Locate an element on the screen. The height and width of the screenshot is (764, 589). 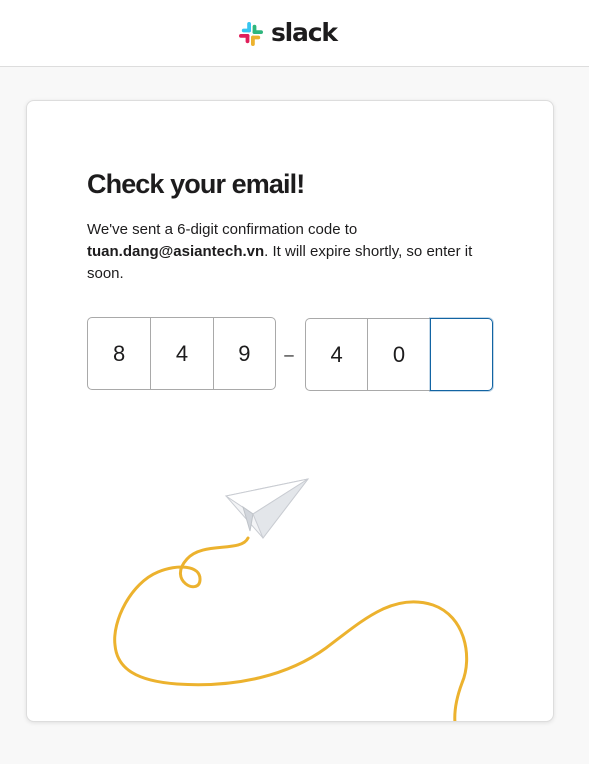
top-bar: slack is located at coordinates (294, 33).